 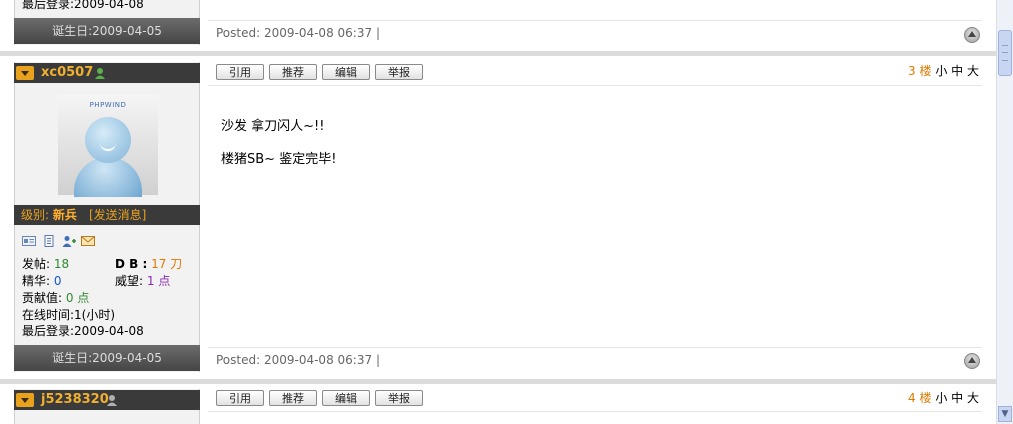 I want to click on scroll-down-arrow-icon: ▼, so click(x=1005, y=414).